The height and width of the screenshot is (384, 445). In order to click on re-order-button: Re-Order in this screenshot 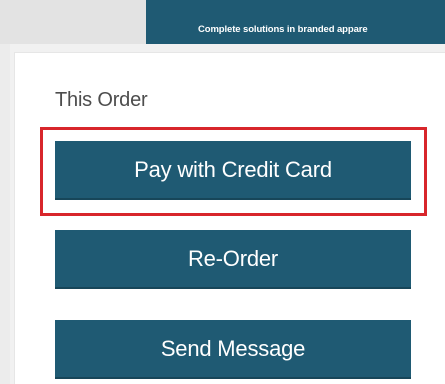, I will do `click(233, 259)`.